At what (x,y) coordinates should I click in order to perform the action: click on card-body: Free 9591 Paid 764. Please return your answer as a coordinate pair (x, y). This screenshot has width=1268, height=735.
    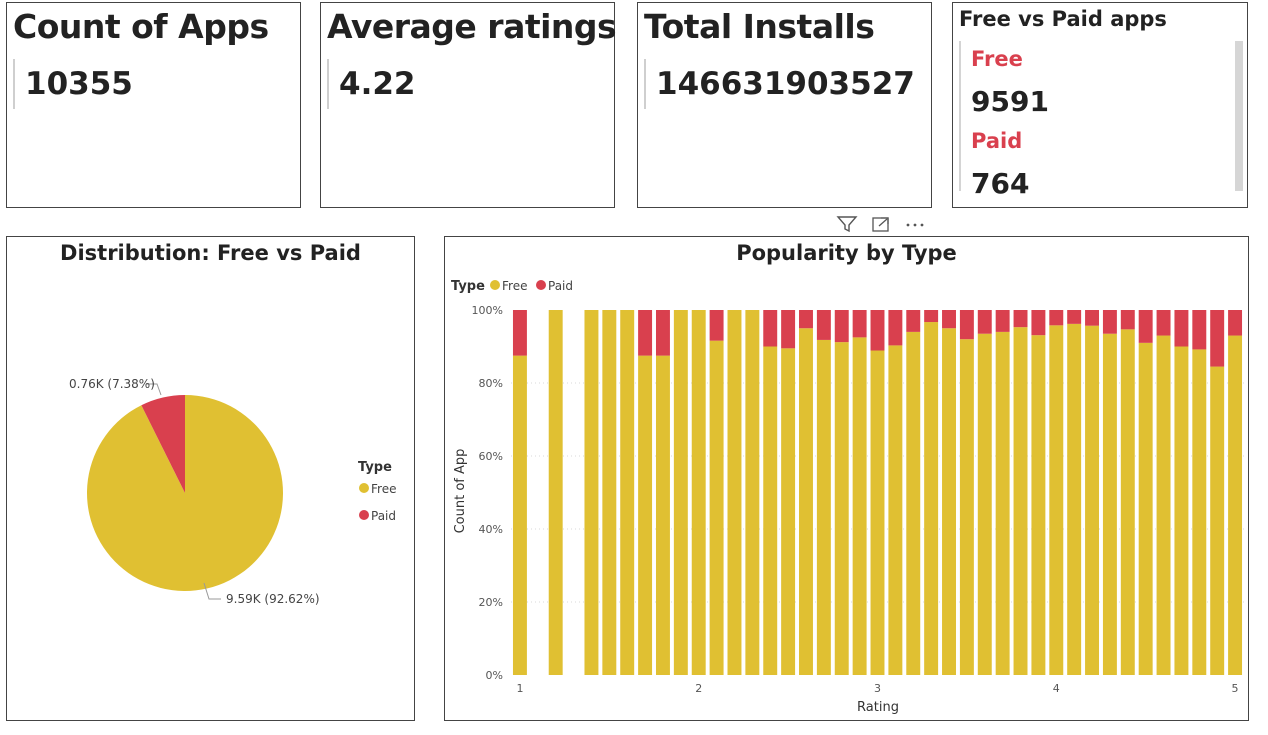
    Looking at the image, I should click on (1095, 120).